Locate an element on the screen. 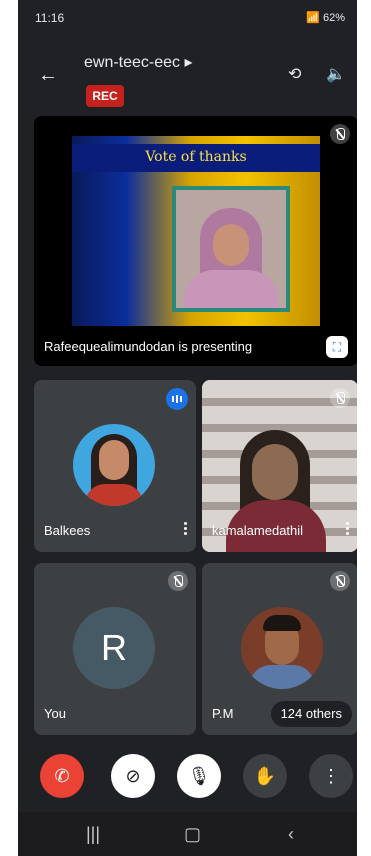 Image resolution: width=371 pixels, height=856 pixels. back-arrow-icon: ← is located at coordinates (48, 75).